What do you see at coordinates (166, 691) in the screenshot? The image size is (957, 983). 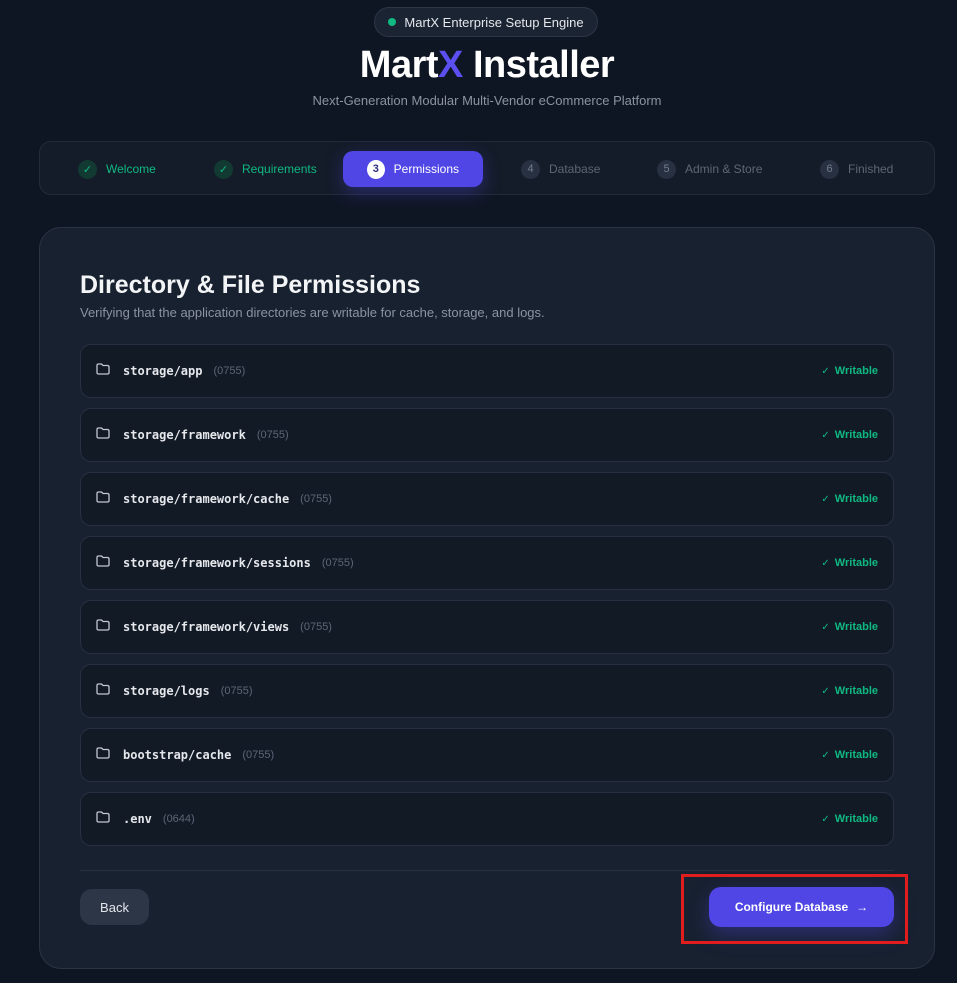 I see `permission-path: storage/logs` at bounding box center [166, 691].